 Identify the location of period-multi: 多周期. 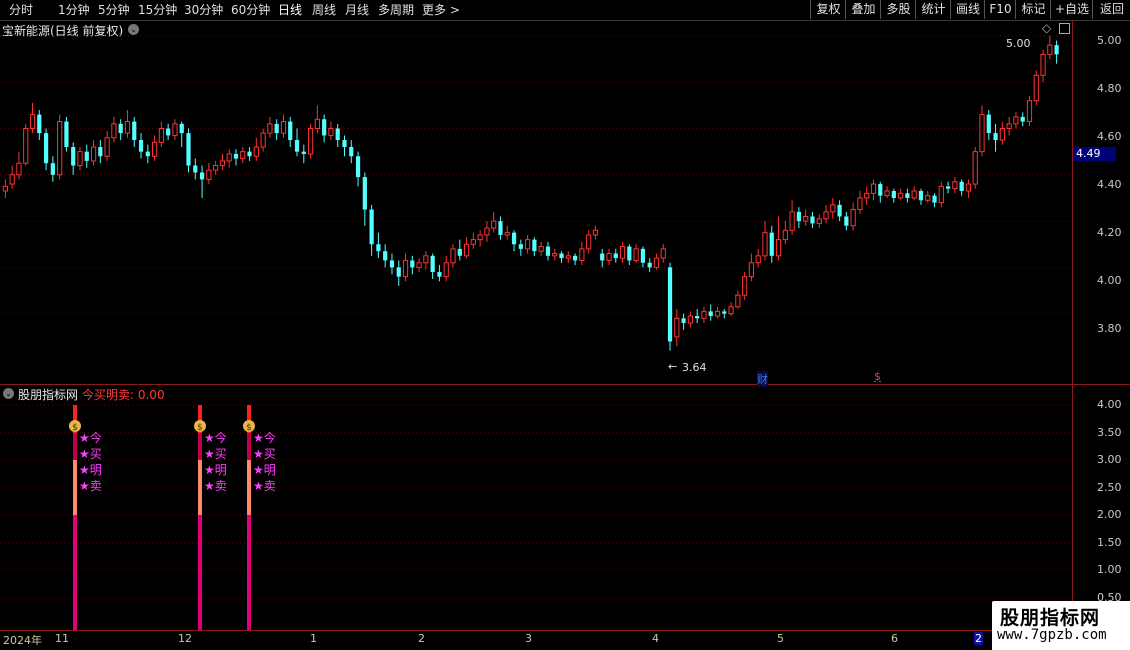
(396, 10).